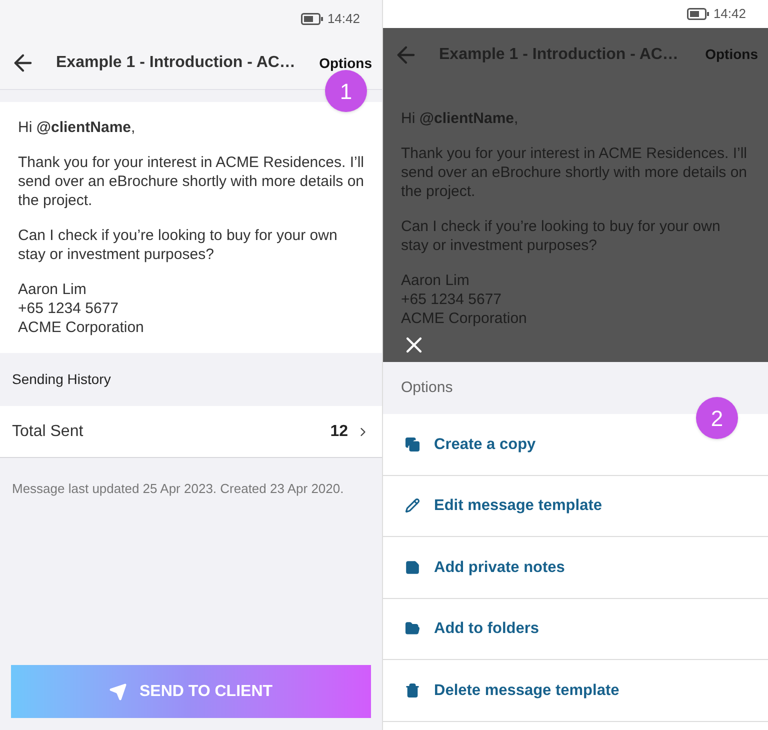  What do you see at coordinates (412, 444) in the screenshot?
I see `copy-icon` at bounding box center [412, 444].